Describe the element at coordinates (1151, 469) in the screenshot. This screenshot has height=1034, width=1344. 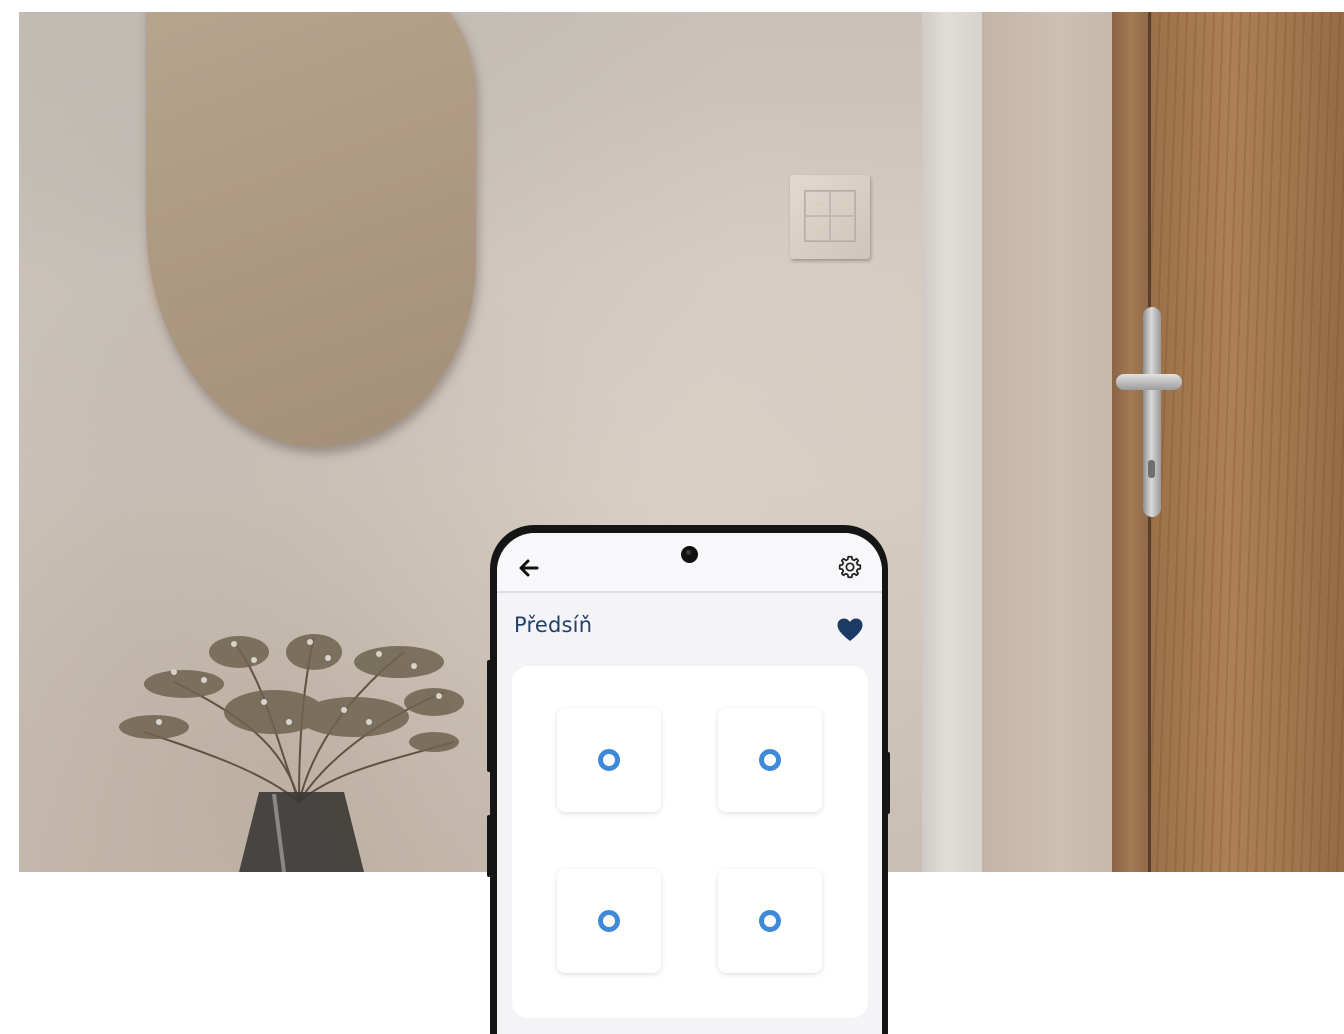
I see `door-lock` at that location.